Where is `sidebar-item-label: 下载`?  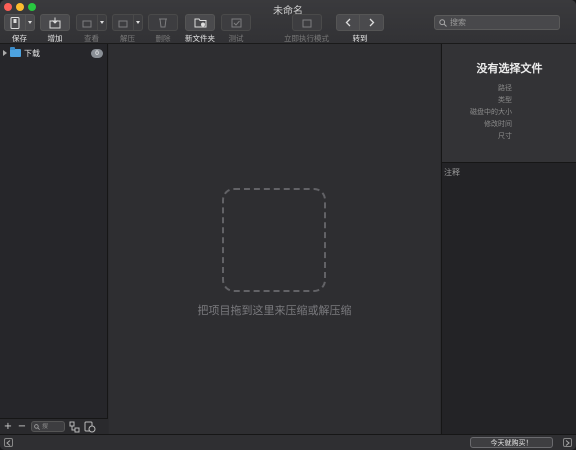
sidebar-item-label: 下载 is located at coordinates (32, 53).